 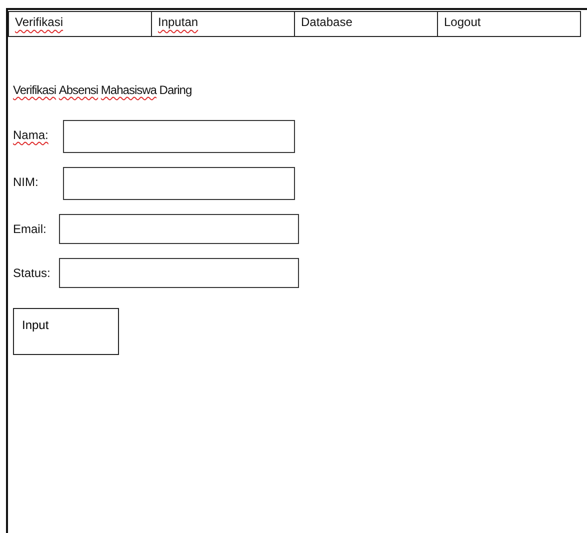 What do you see at coordinates (223, 24) in the screenshot?
I see `nav-tab: Inputan` at bounding box center [223, 24].